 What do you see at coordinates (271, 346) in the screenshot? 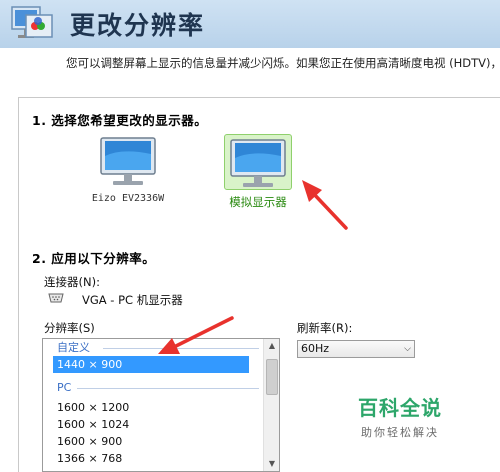
I see `scroll-up-icon: ▲` at bounding box center [271, 346].